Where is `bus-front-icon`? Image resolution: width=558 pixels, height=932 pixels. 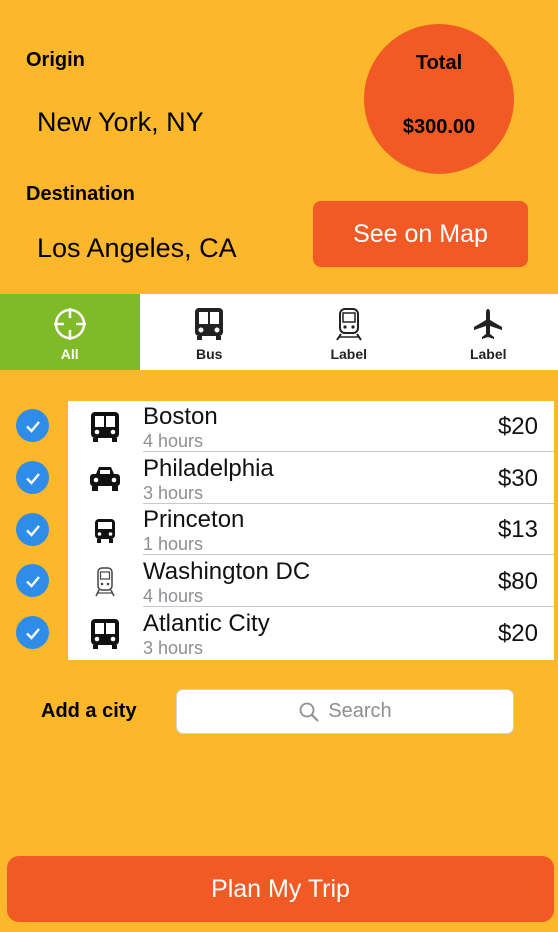
bus-front-icon is located at coordinates (105, 531).